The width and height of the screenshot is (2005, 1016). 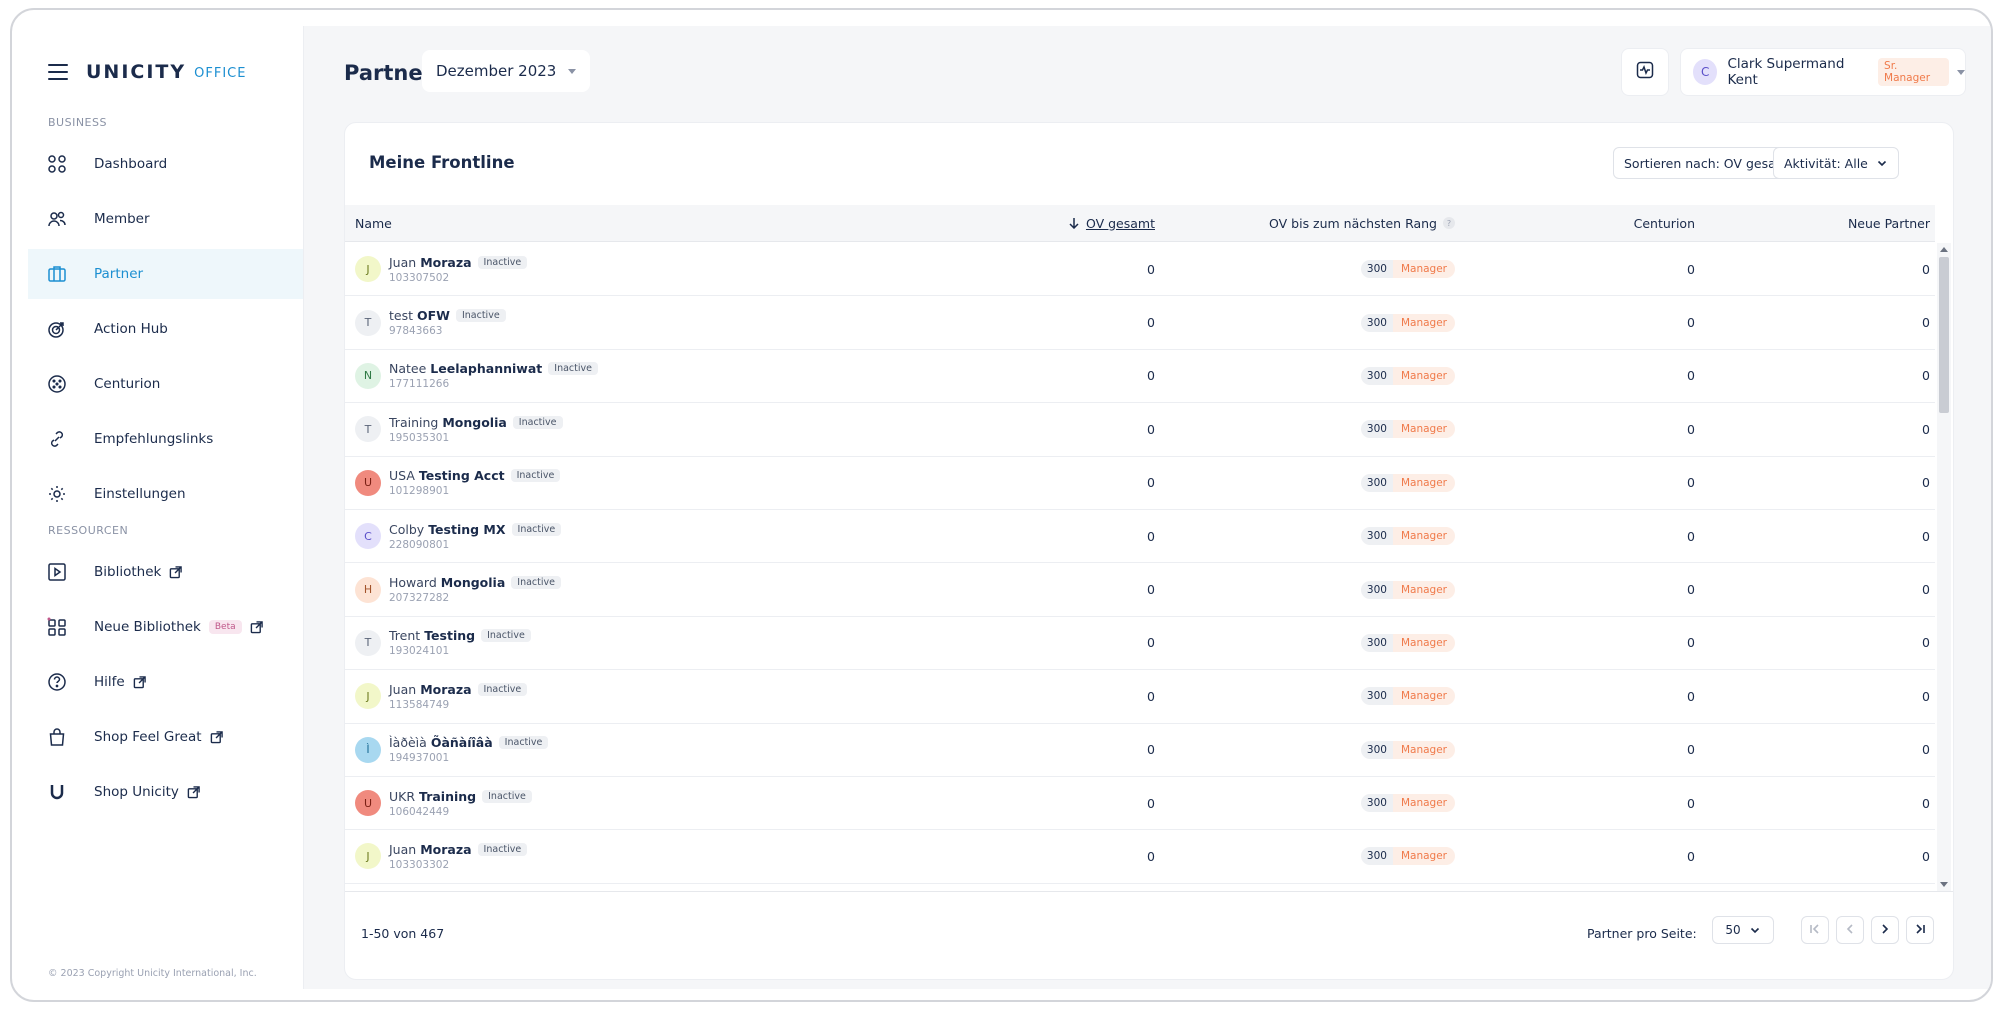 I want to click on chevron-right-icon, so click(x=1885, y=930).